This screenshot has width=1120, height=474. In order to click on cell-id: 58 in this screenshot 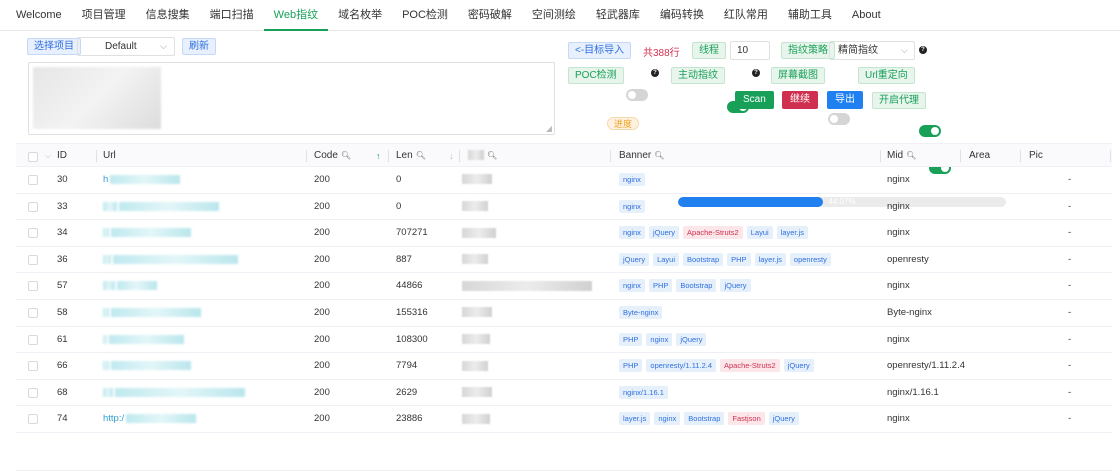, I will do `click(62, 312)`.